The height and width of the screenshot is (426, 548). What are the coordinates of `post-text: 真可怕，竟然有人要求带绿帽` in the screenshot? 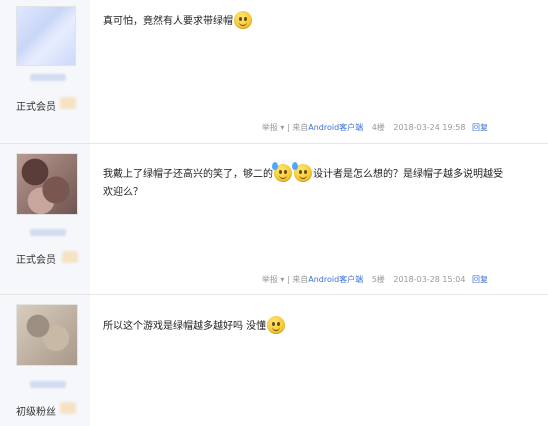 It's located at (168, 21).